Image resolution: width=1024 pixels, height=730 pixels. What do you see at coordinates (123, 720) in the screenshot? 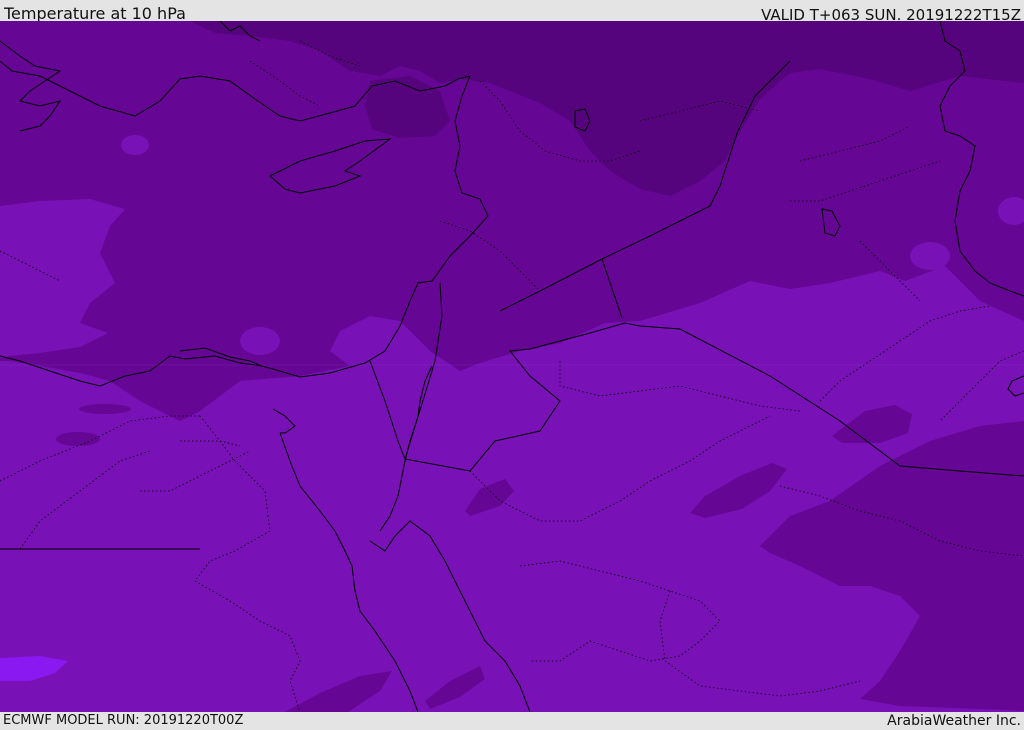
I see `model-run: ECMWF MODEL RUN: 20191220T00Z` at bounding box center [123, 720].